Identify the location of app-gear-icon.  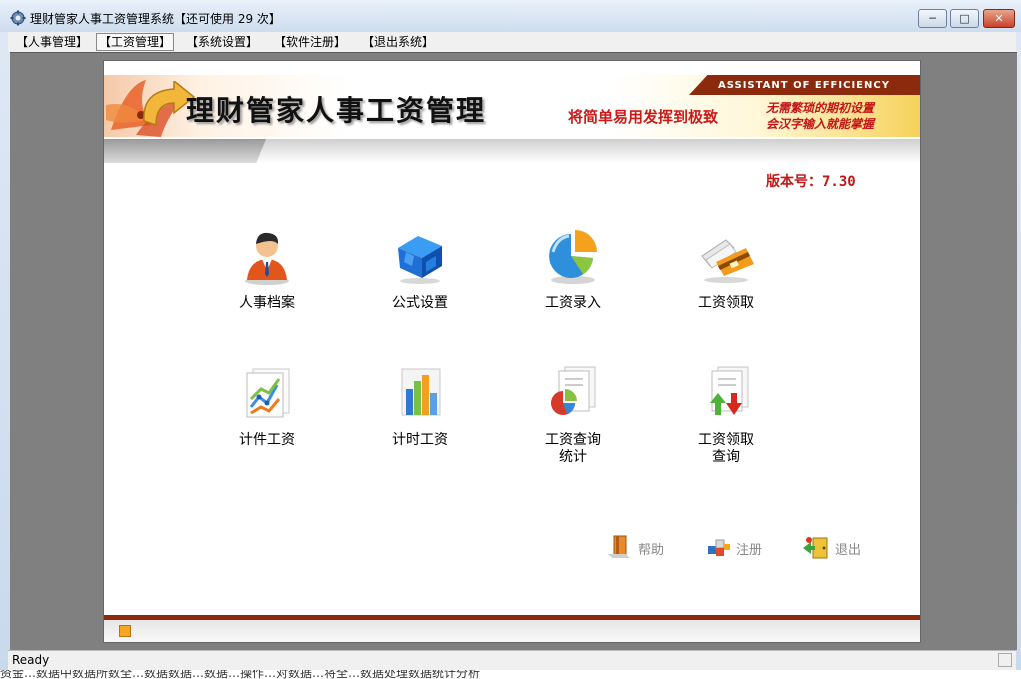
(18, 18).